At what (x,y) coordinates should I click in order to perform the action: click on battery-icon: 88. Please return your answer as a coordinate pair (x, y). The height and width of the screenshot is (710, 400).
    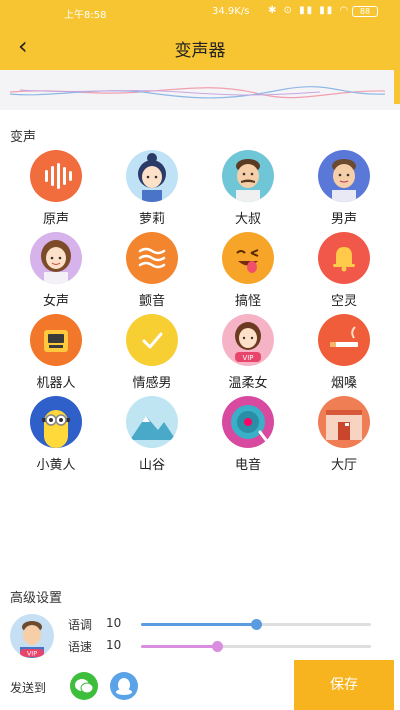
    Looking at the image, I should click on (365, 11).